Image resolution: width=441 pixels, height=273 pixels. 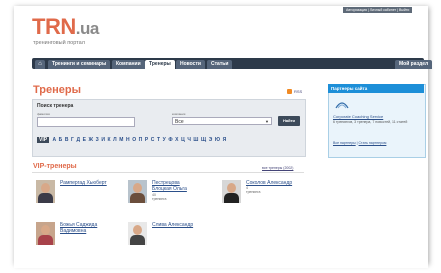 I want to click on alpha-letter: С, so click(x=153, y=140).